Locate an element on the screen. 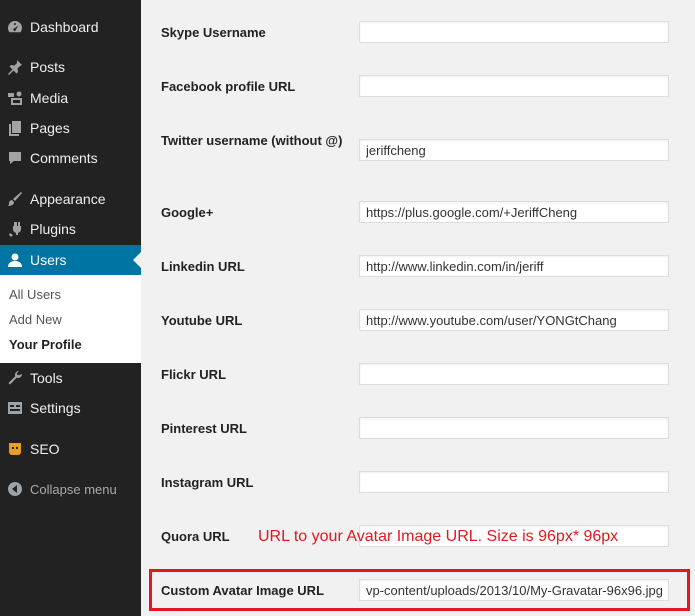 The image size is (695, 616). media-icon is located at coordinates (15, 98).